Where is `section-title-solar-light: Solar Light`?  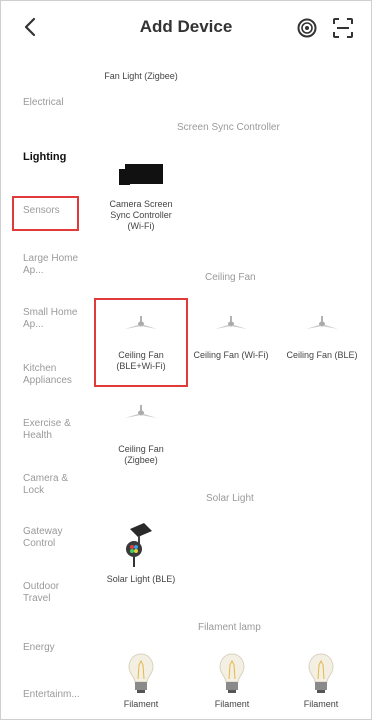
section-title-solar-light: Solar Light is located at coordinates (230, 498).